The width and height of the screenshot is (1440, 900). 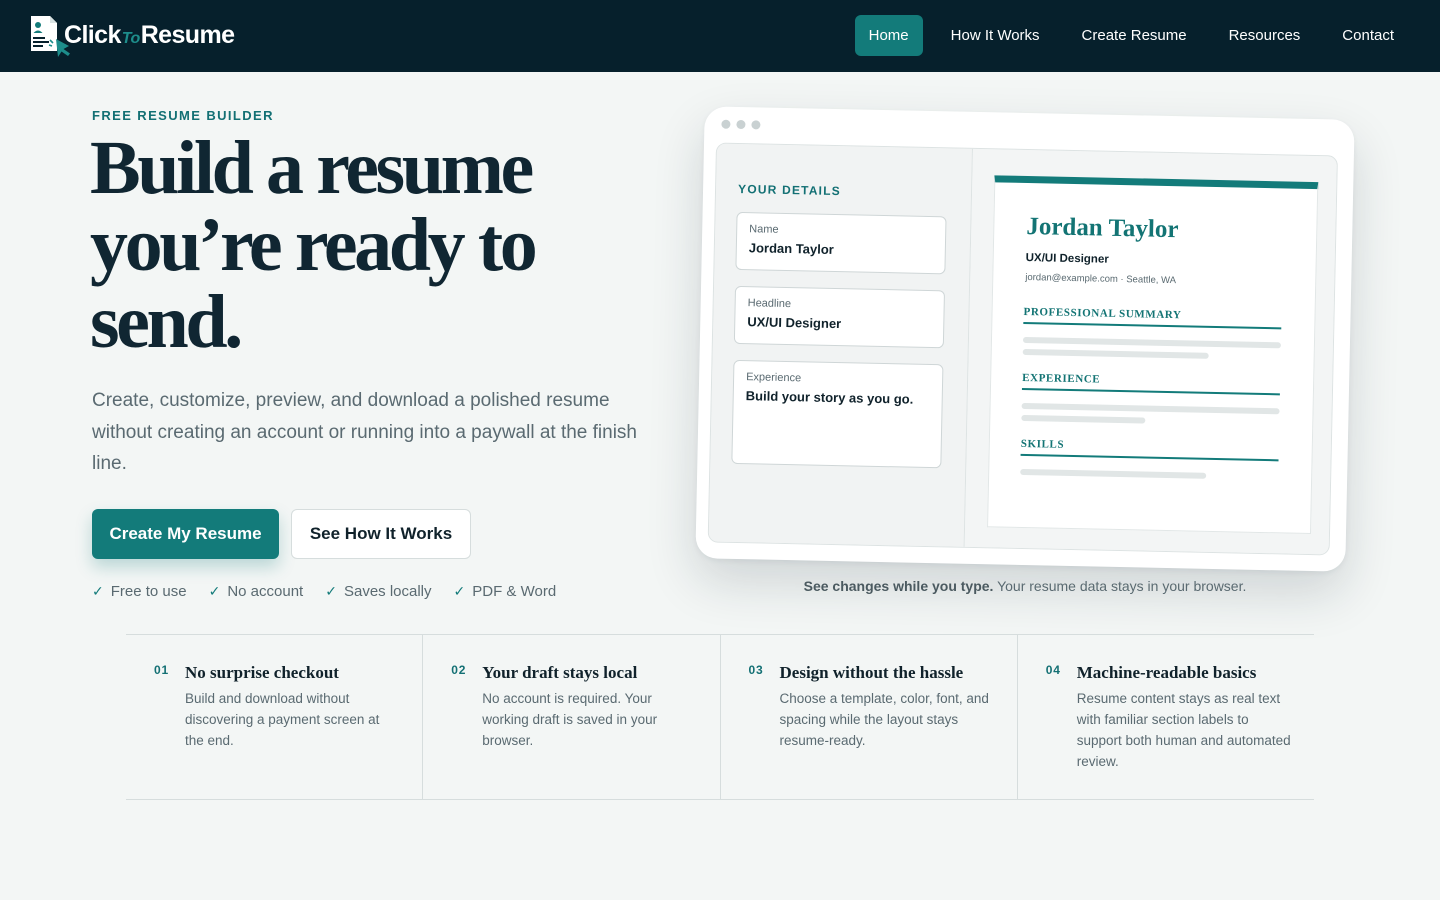 I want to click on headline-field: Headline UX/UI Designer, so click(x=839, y=317).